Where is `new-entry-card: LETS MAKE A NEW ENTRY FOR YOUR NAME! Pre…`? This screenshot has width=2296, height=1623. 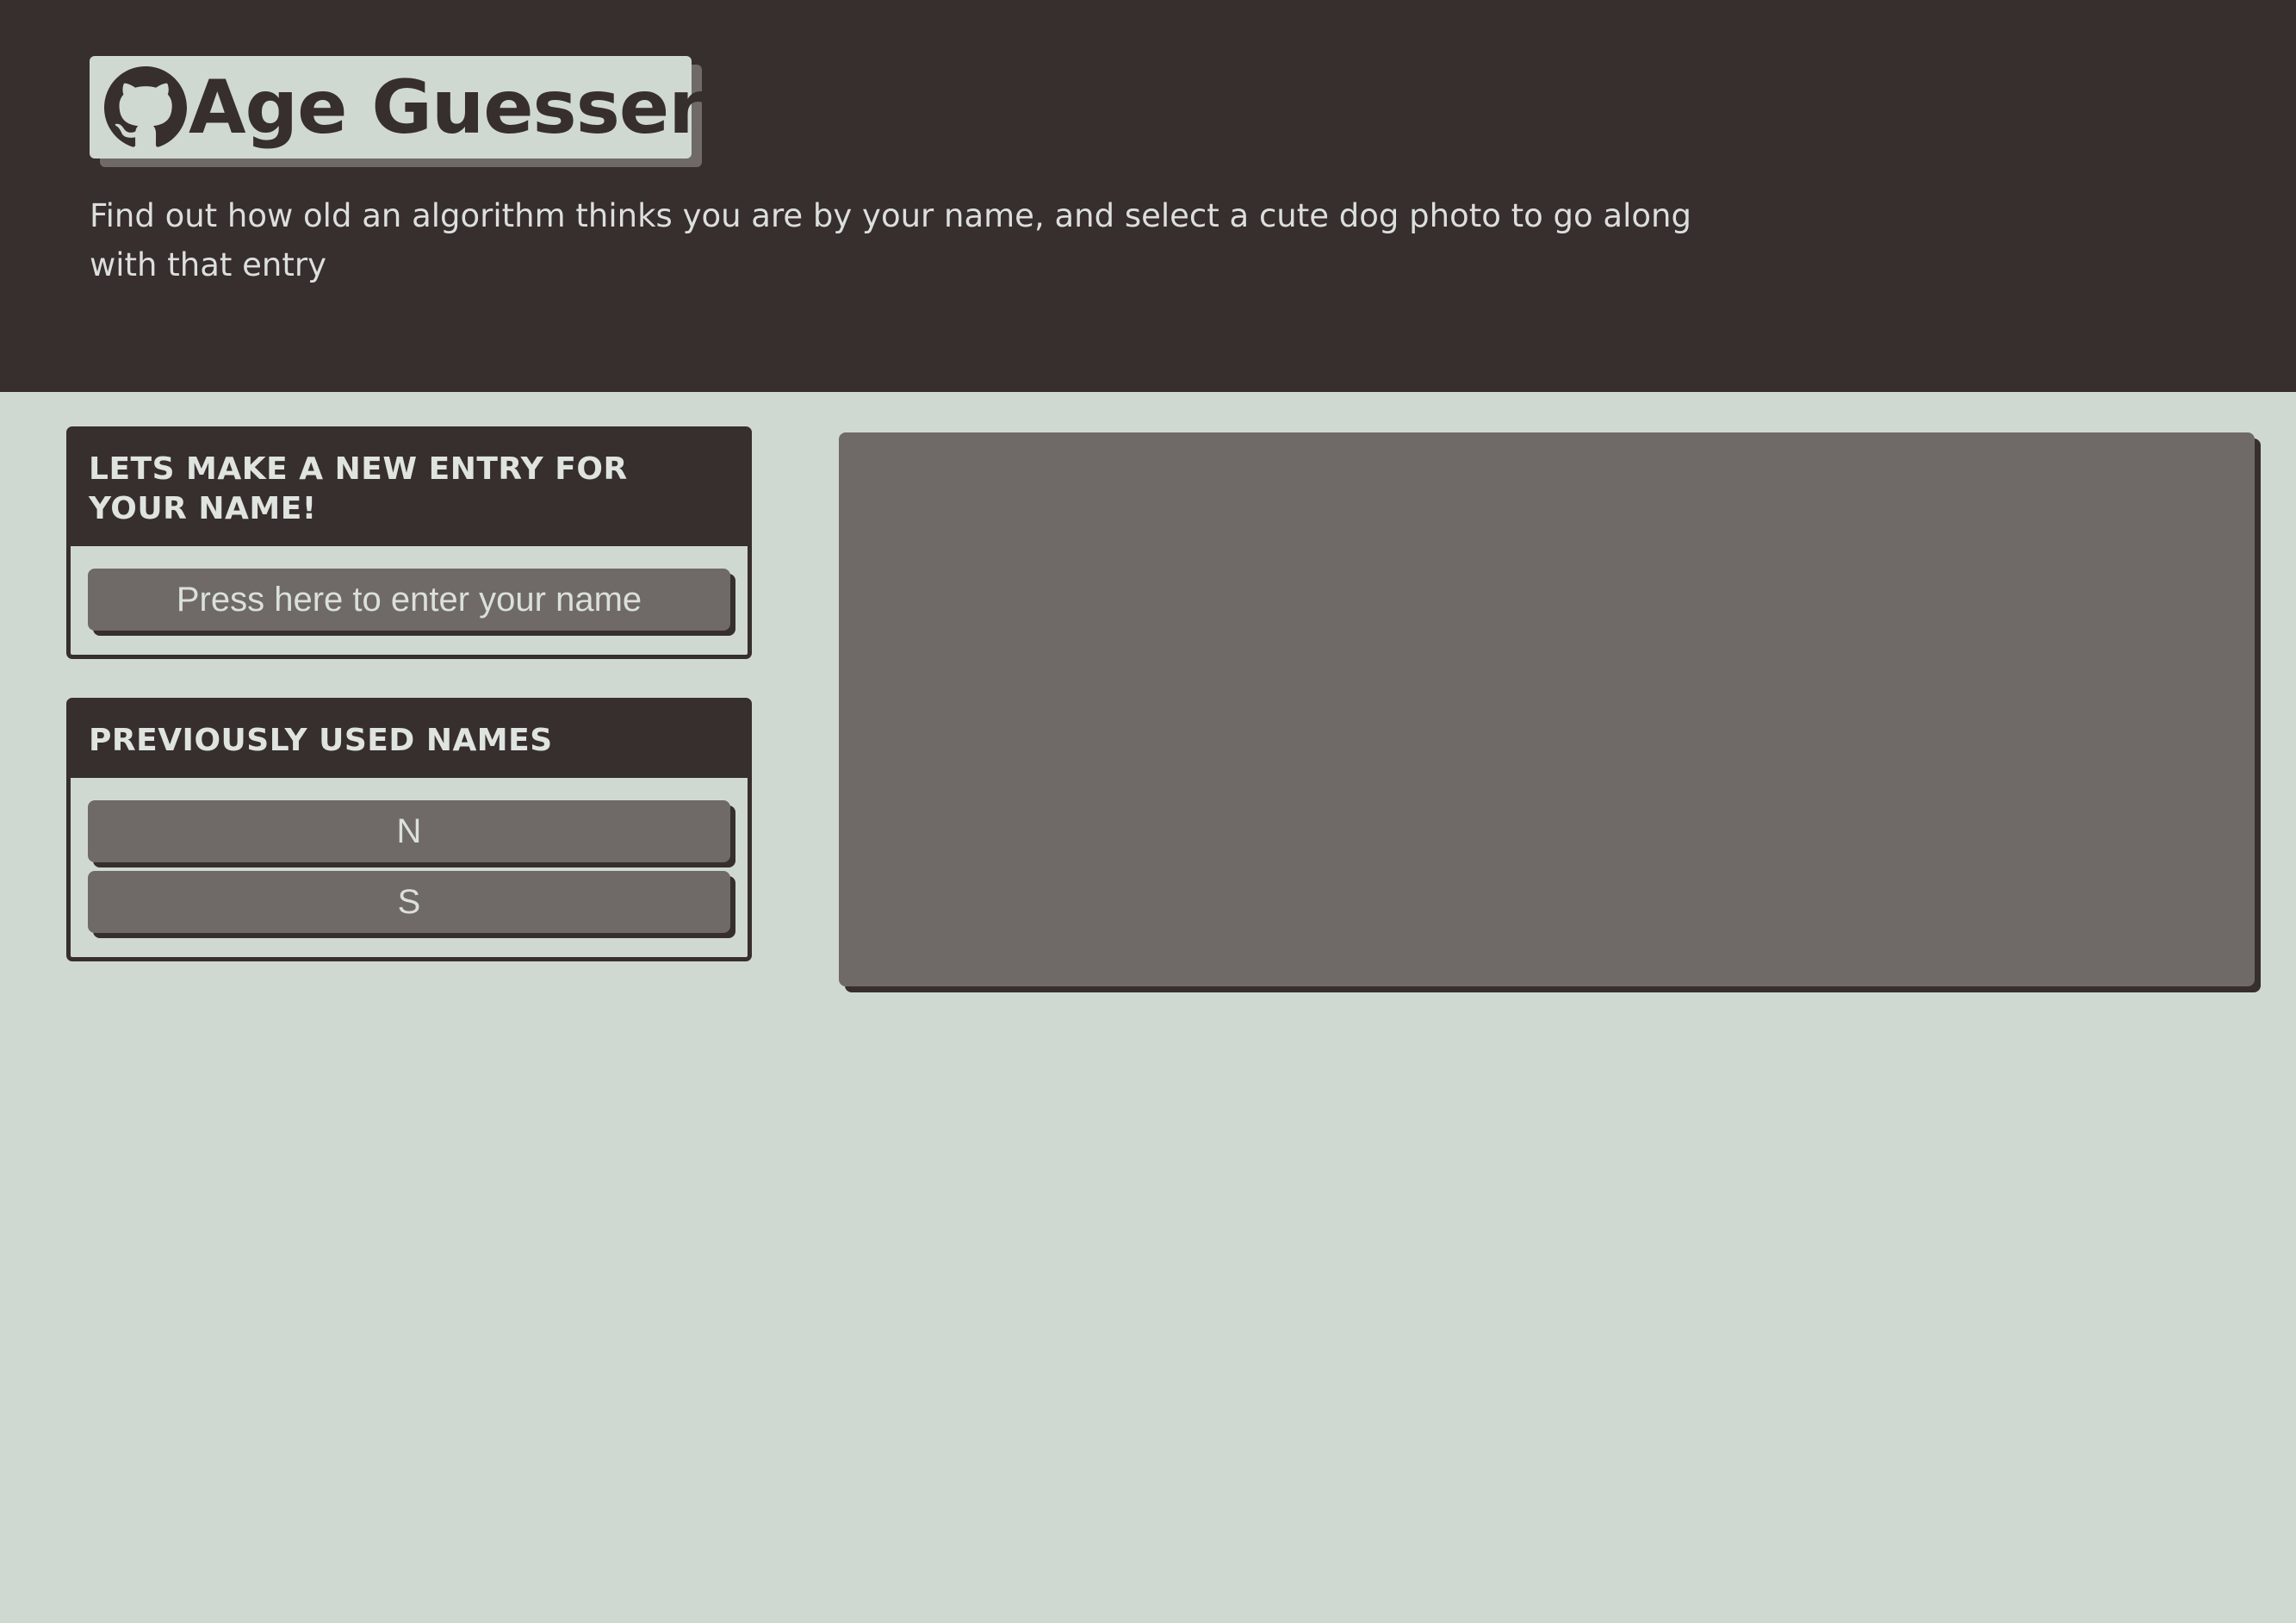
new-entry-card: LETS MAKE A NEW ENTRY FOR YOUR NAME! Pre… is located at coordinates (409, 542).